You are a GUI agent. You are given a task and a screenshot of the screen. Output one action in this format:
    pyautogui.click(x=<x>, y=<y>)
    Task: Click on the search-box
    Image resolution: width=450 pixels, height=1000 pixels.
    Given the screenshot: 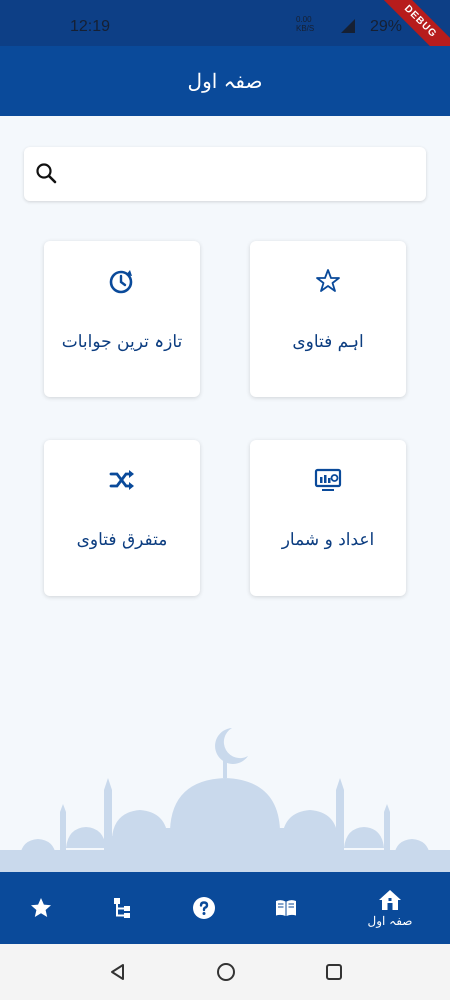 What is the action you would take?
    pyautogui.click(x=225, y=174)
    